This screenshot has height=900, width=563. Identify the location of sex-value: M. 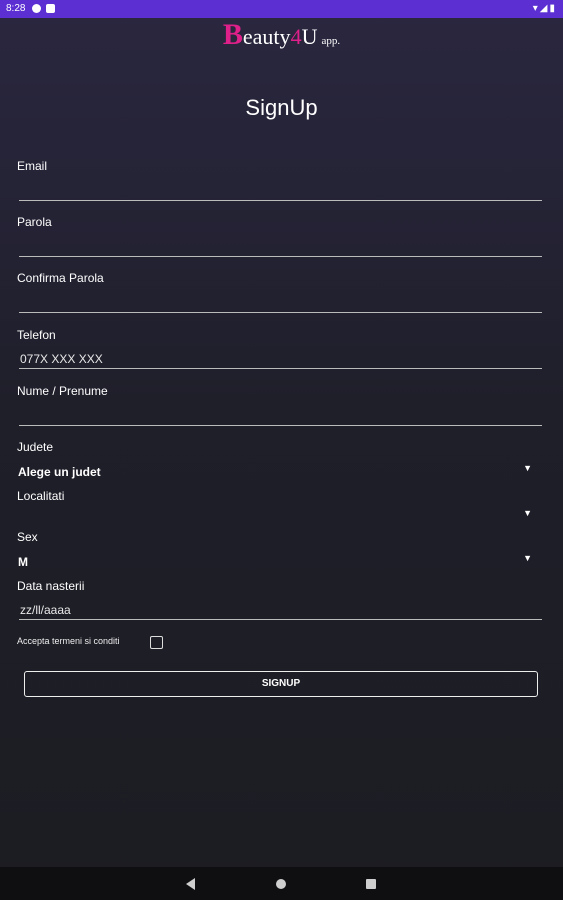
(23, 562).